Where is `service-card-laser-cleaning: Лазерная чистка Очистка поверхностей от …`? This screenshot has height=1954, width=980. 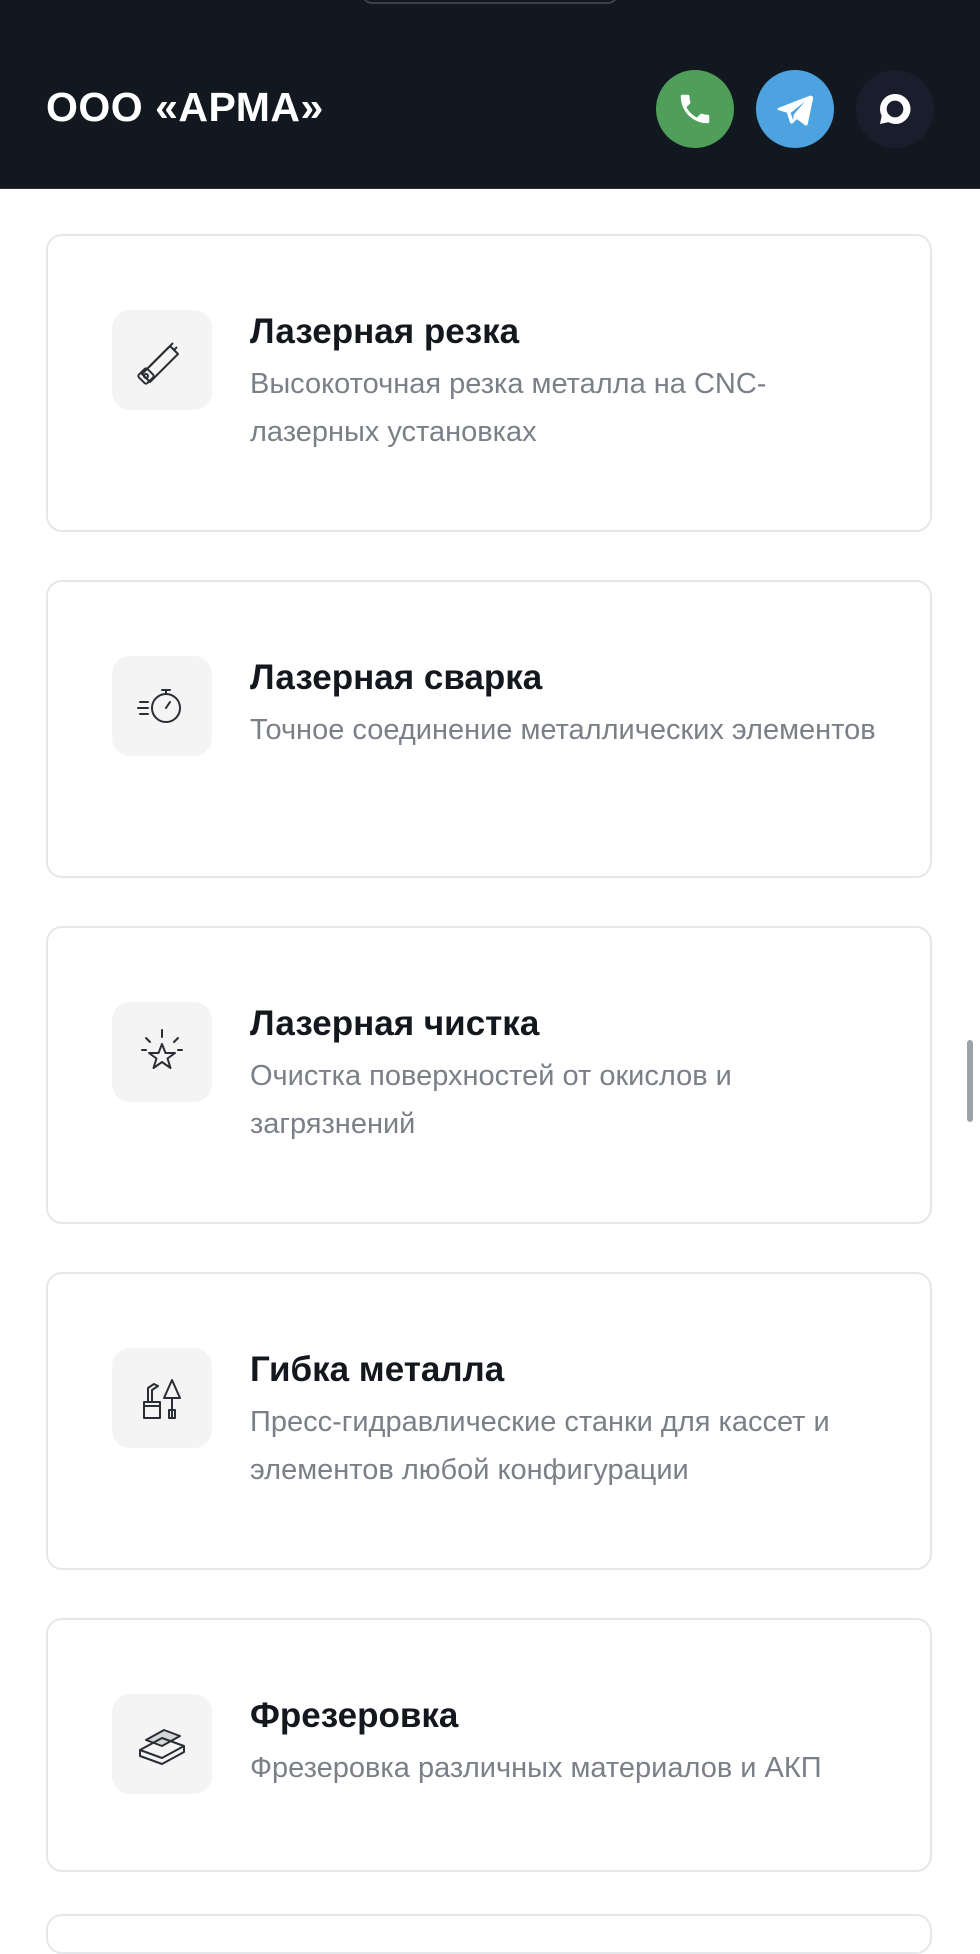
service-card-laser-cleaning: Лазерная чистка Очистка поверхностей от … is located at coordinates (489, 1075).